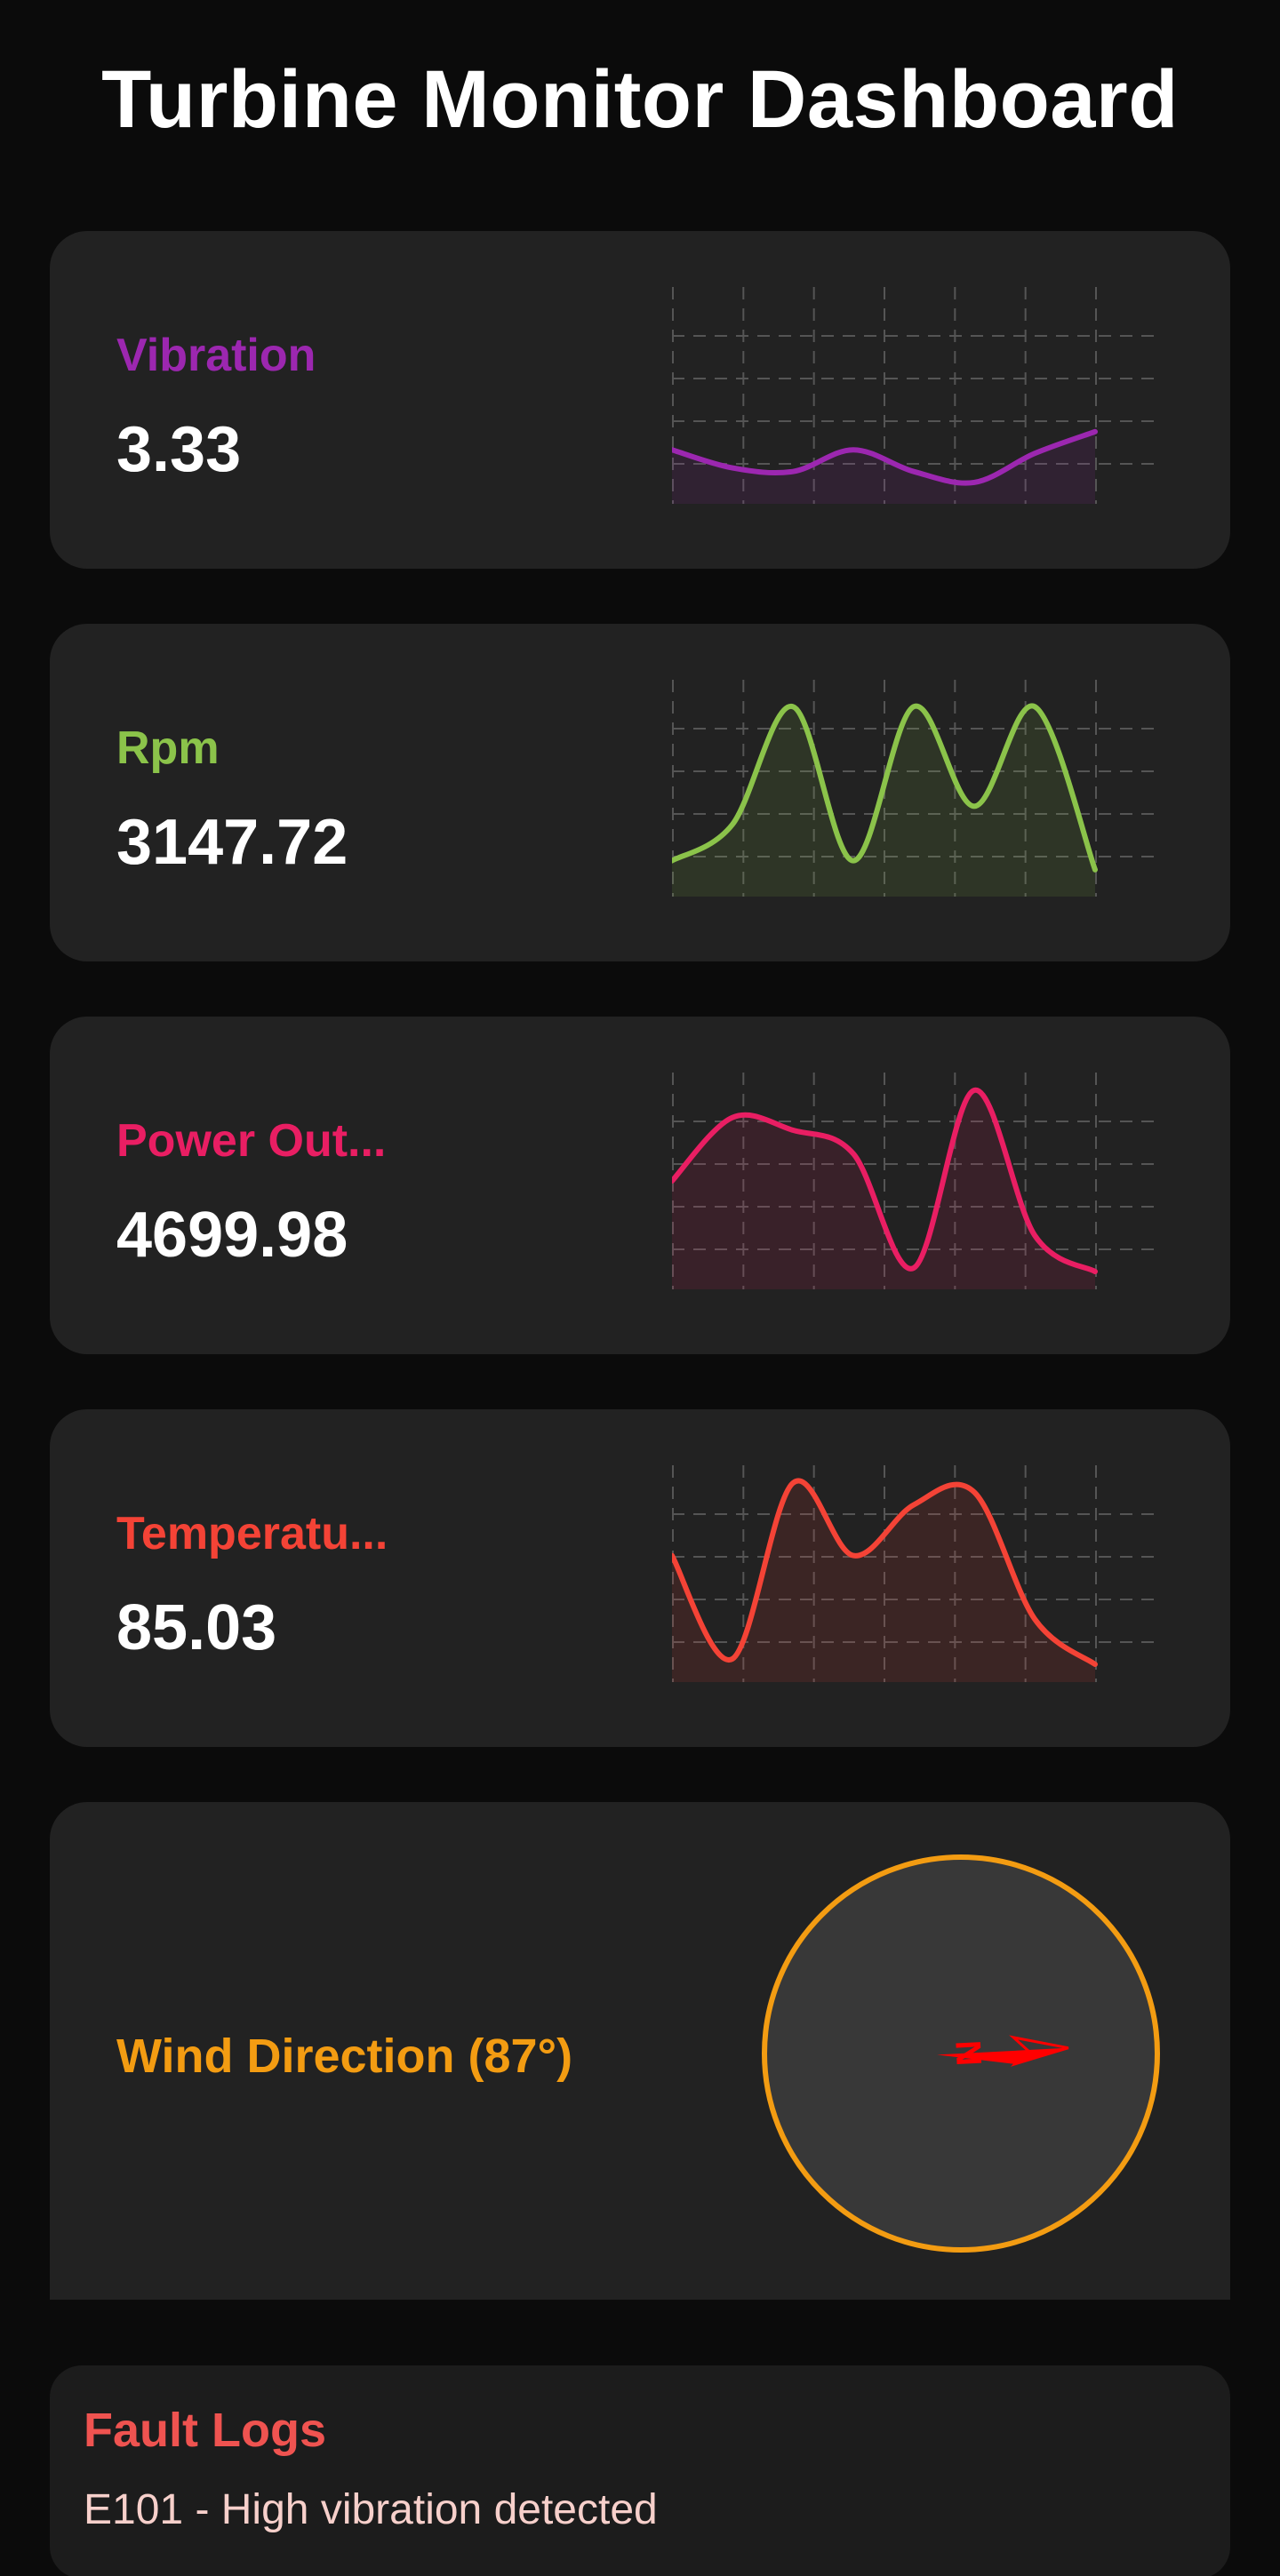 The width and height of the screenshot is (1280, 2576). What do you see at coordinates (640, 400) in the screenshot?
I see `metric-card-vibration: Vibration 3.33` at bounding box center [640, 400].